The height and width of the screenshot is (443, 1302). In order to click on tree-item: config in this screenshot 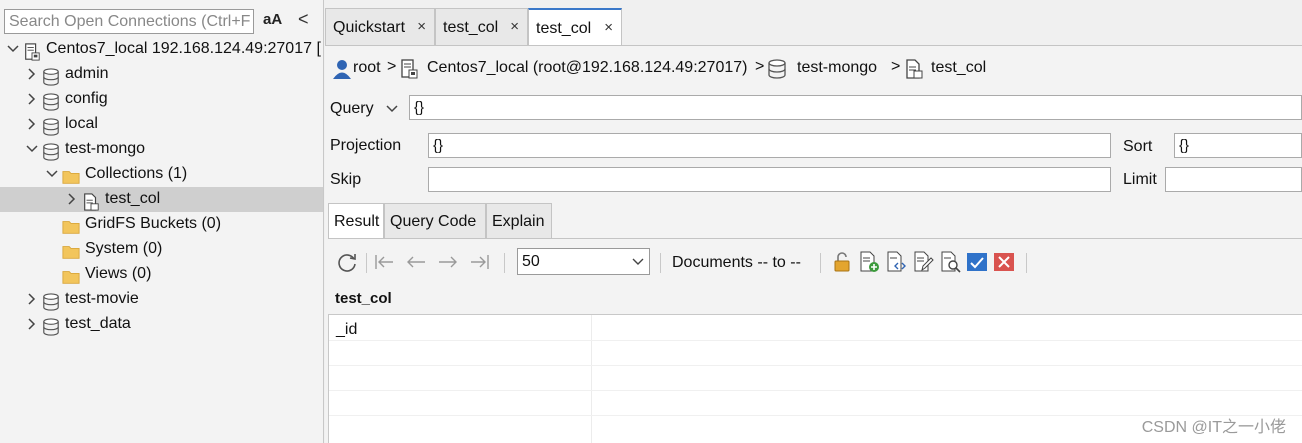, I will do `click(161, 99)`.